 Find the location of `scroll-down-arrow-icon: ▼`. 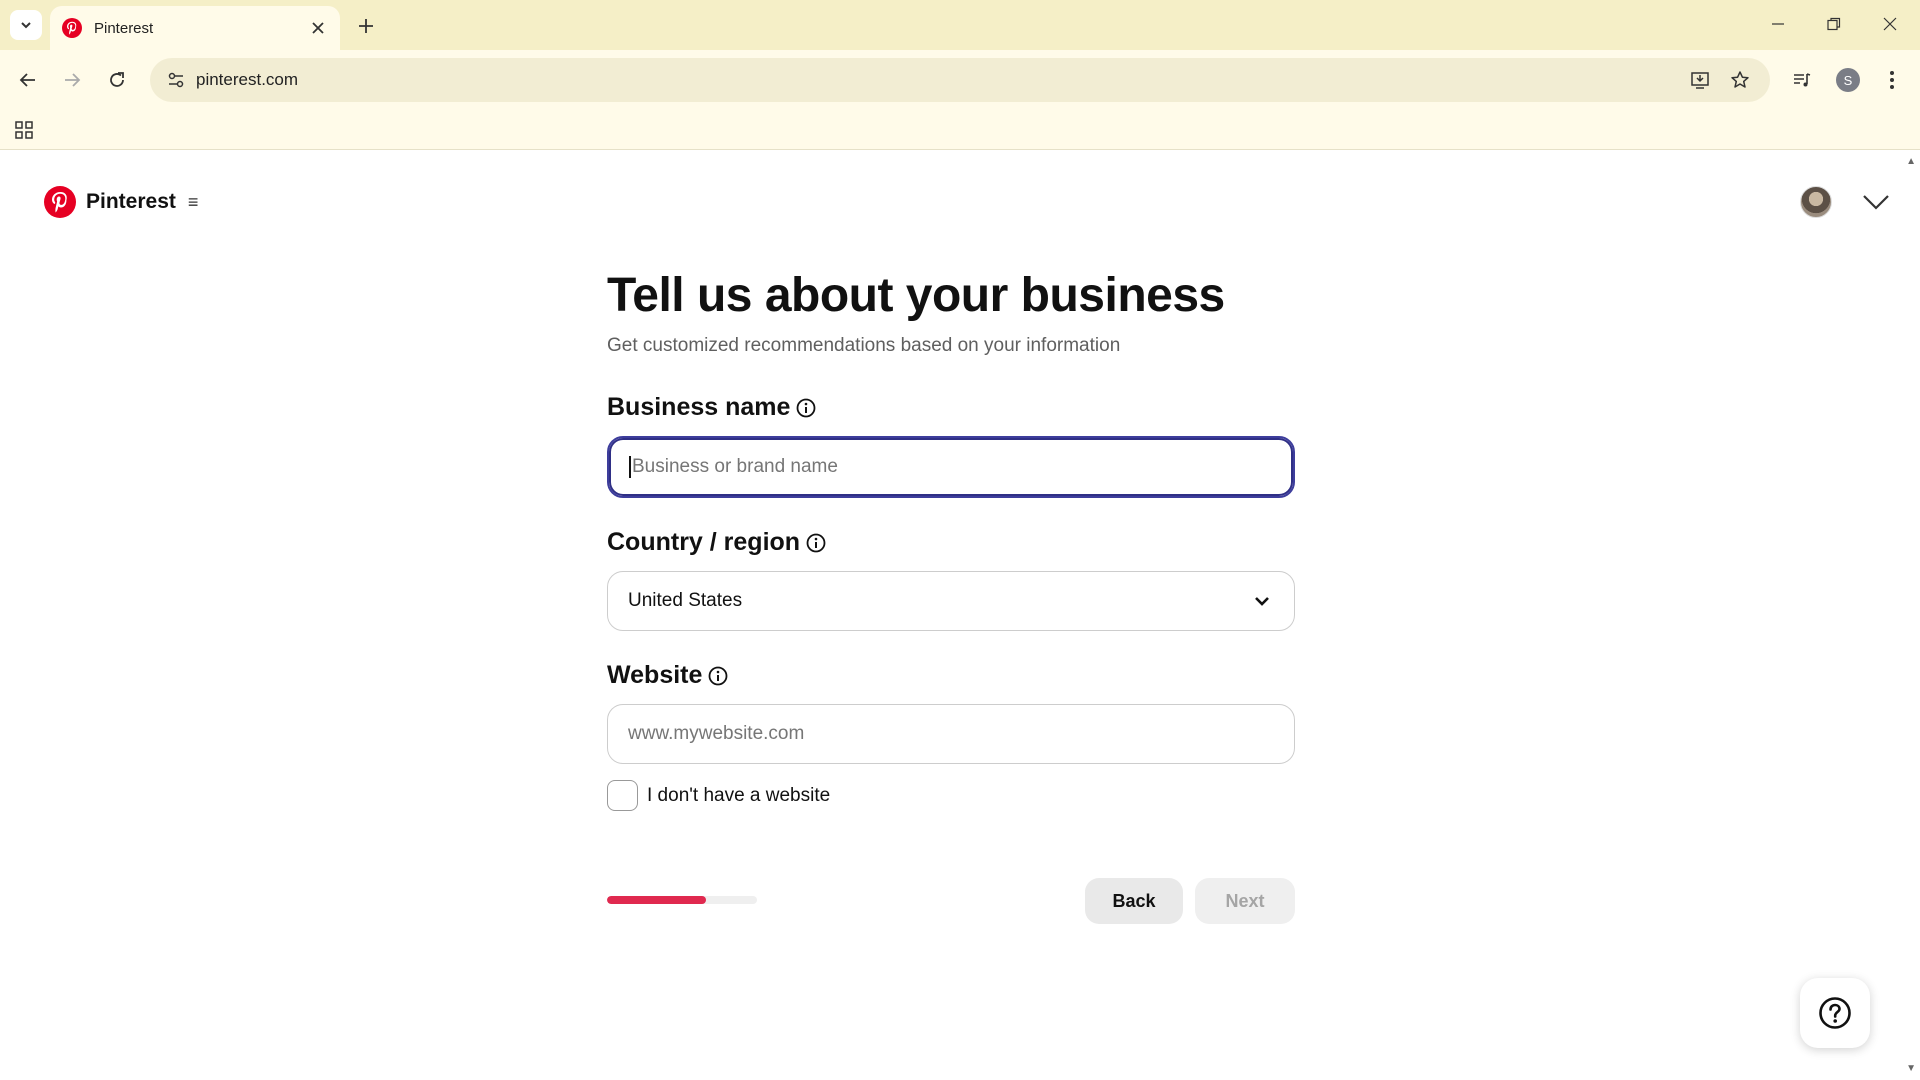

scroll-down-arrow-icon: ▼ is located at coordinates (1911, 1068).